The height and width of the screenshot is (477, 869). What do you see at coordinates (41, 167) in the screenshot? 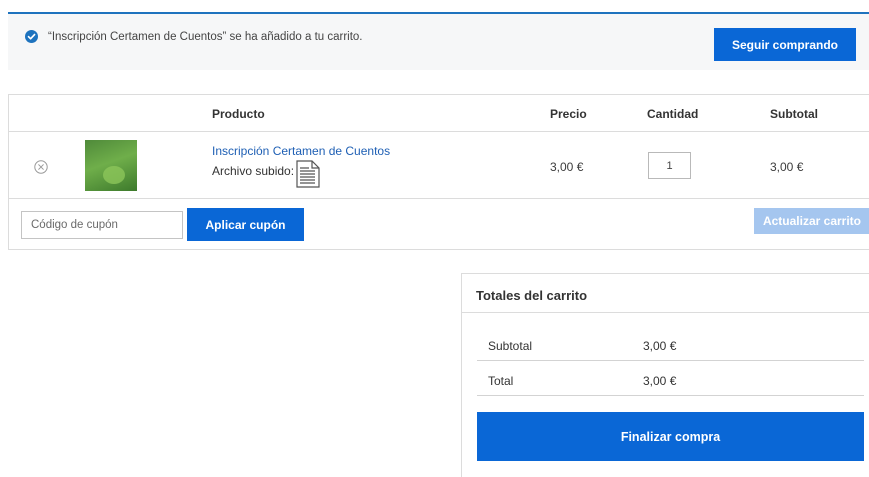
I see `remove-item-icon` at bounding box center [41, 167].